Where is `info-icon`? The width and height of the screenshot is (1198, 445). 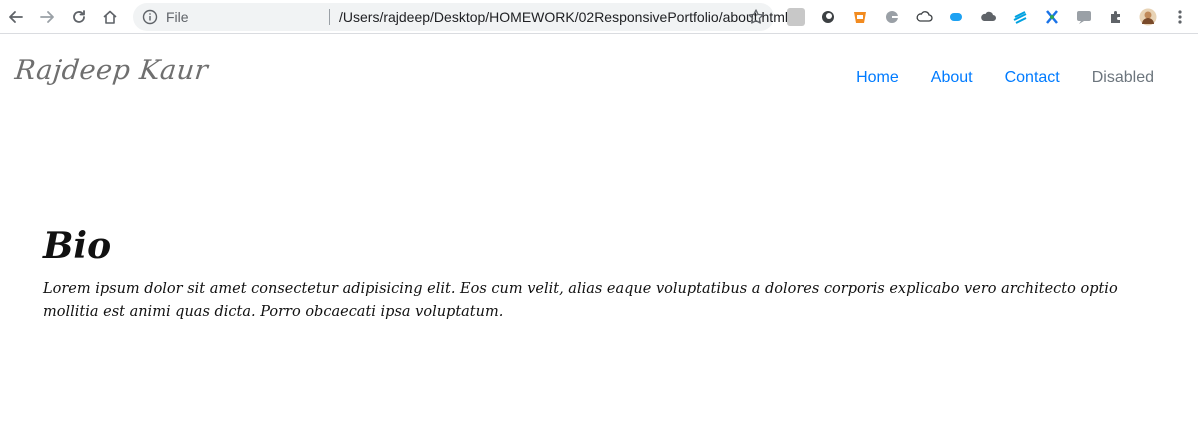 info-icon is located at coordinates (150, 17).